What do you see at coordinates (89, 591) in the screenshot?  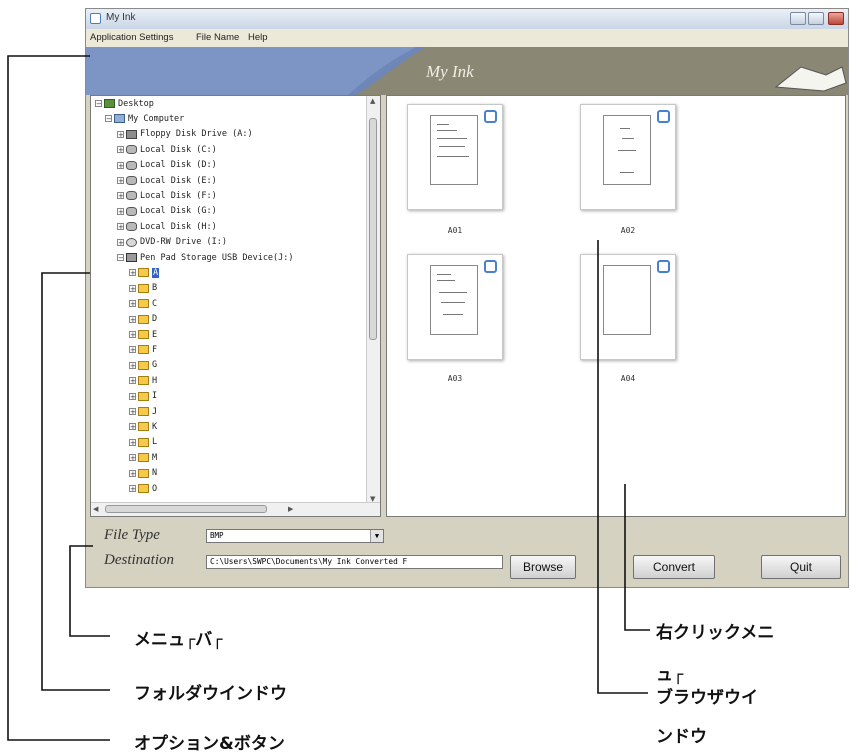 I see `leader-menu-bar` at bounding box center [89, 591].